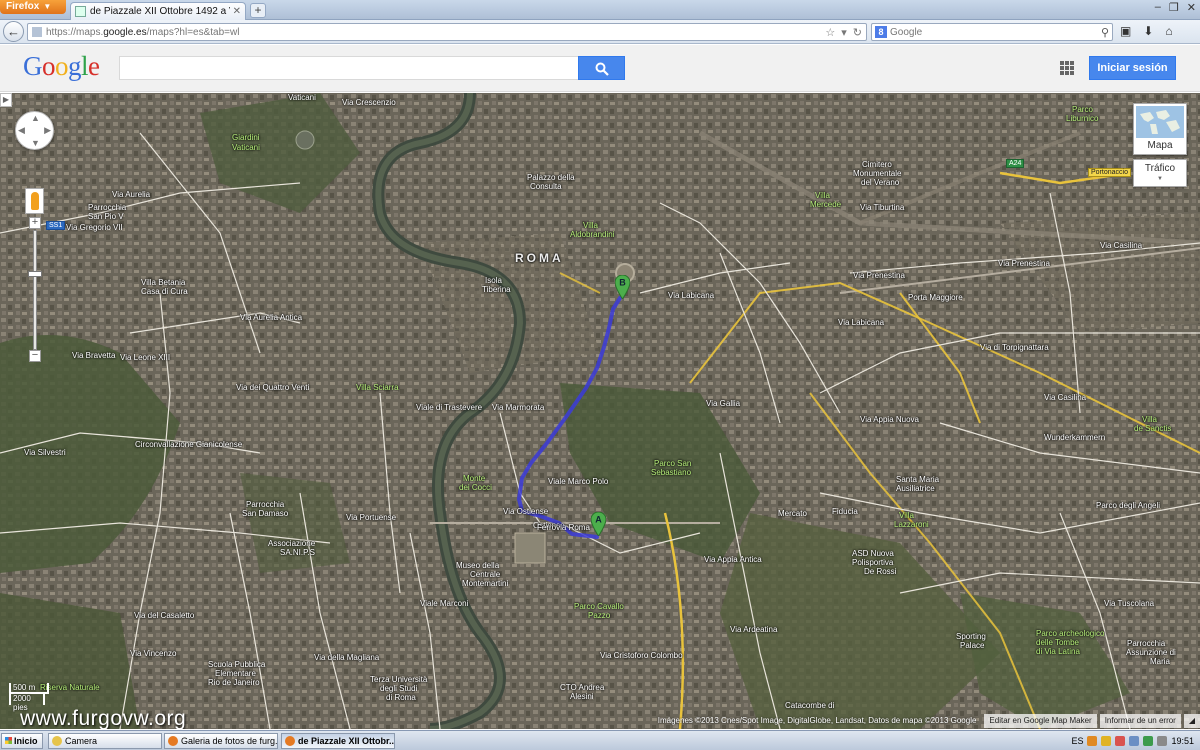 This screenshot has height=750, width=1200. I want to click on pan-left-icon: ◀, so click(21, 130).